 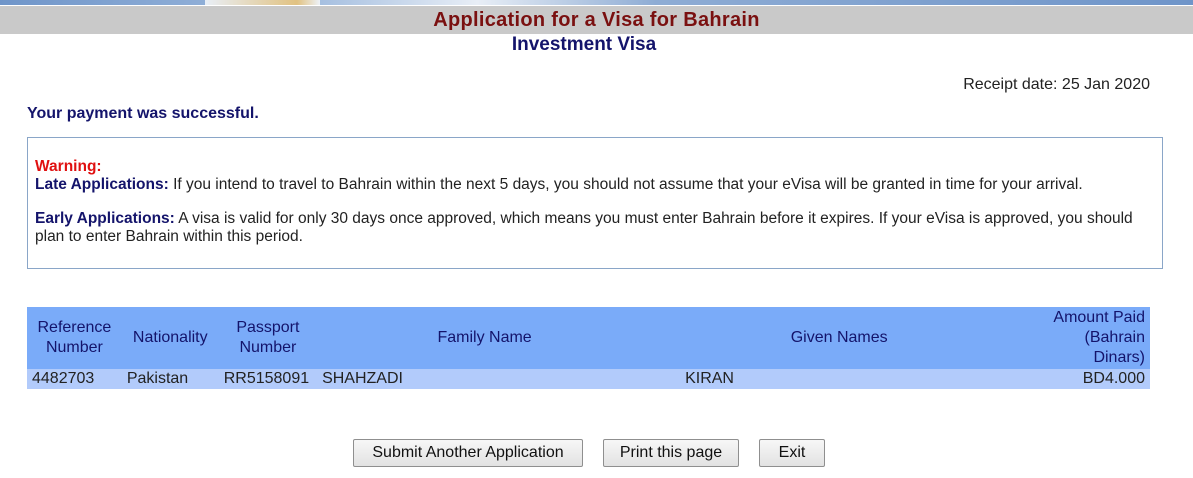 I want to click on column-header-amount: Amount Paid (Bahrain Dinars), so click(x=1088, y=338).